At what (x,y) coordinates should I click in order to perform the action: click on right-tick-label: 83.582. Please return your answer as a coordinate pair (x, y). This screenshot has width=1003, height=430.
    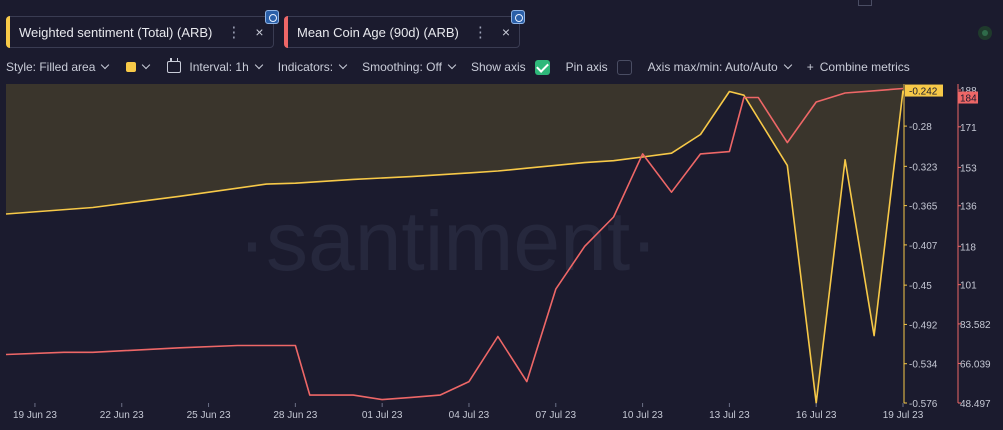
    Looking at the image, I should click on (975, 325).